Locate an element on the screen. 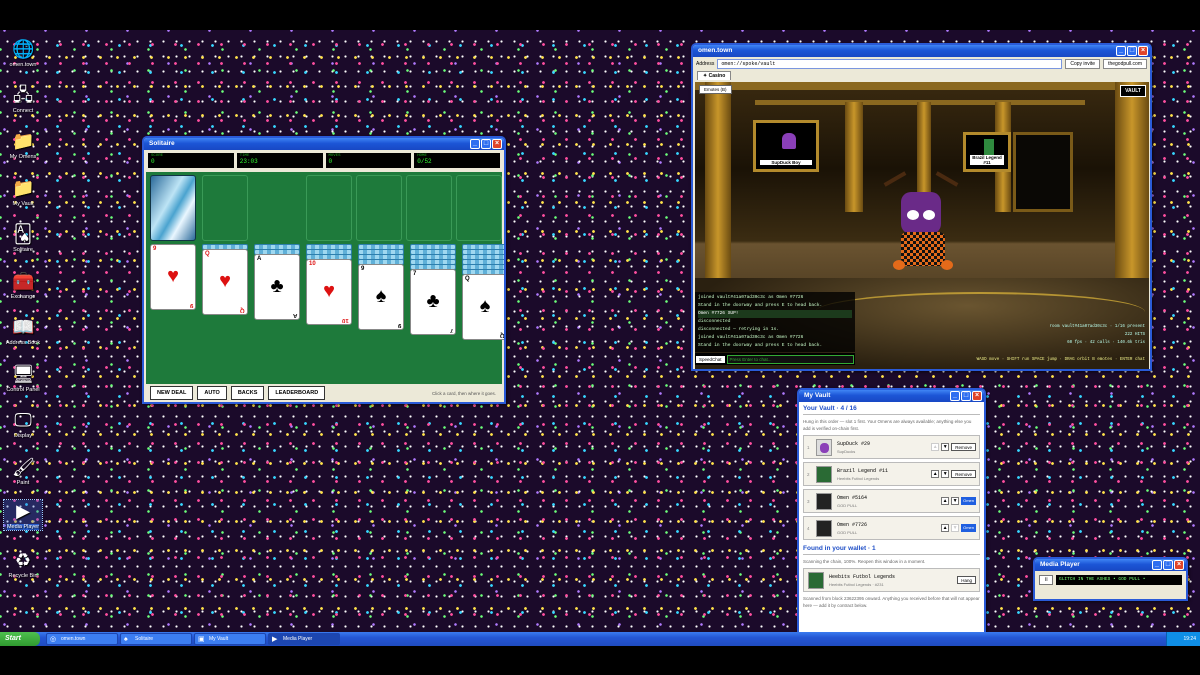 Image resolution: width=1200 pixels, height=675 pixels. desktop-icon-recycle-bin: ♻ Recycle Bin is located at coordinates (23, 564).